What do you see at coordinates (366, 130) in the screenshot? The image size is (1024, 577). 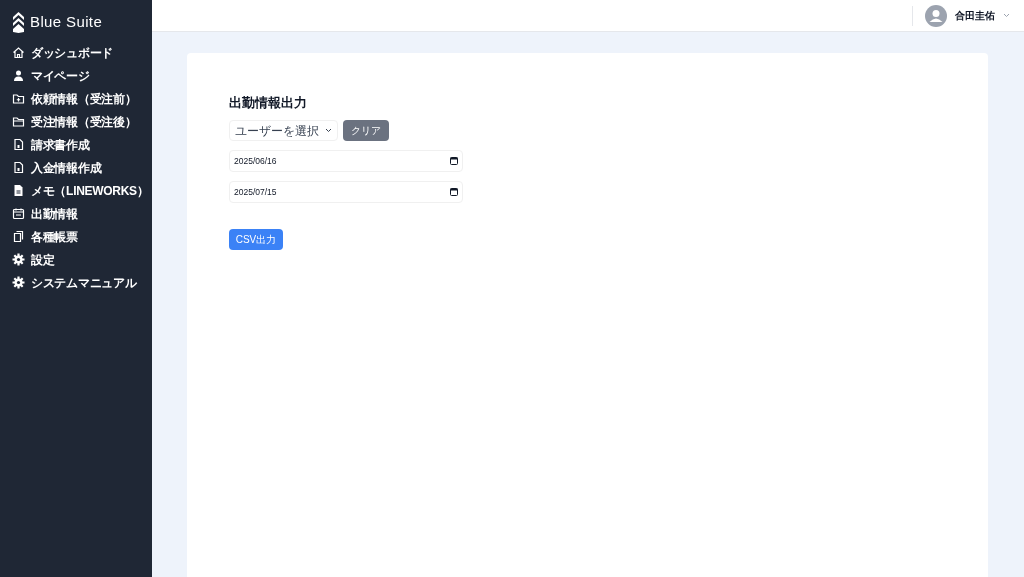 I see `clear-button: クリア` at bounding box center [366, 130].